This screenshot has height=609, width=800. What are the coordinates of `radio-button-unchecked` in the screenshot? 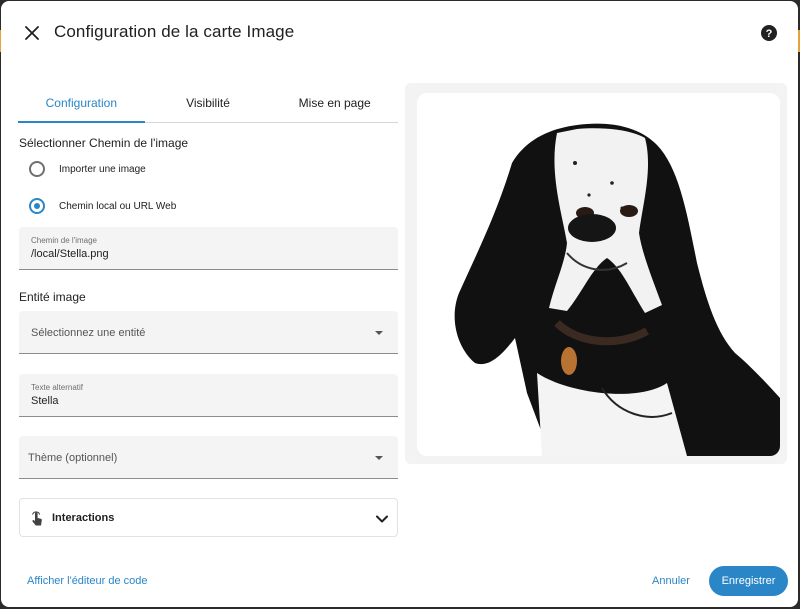 It's located at (37, 169).